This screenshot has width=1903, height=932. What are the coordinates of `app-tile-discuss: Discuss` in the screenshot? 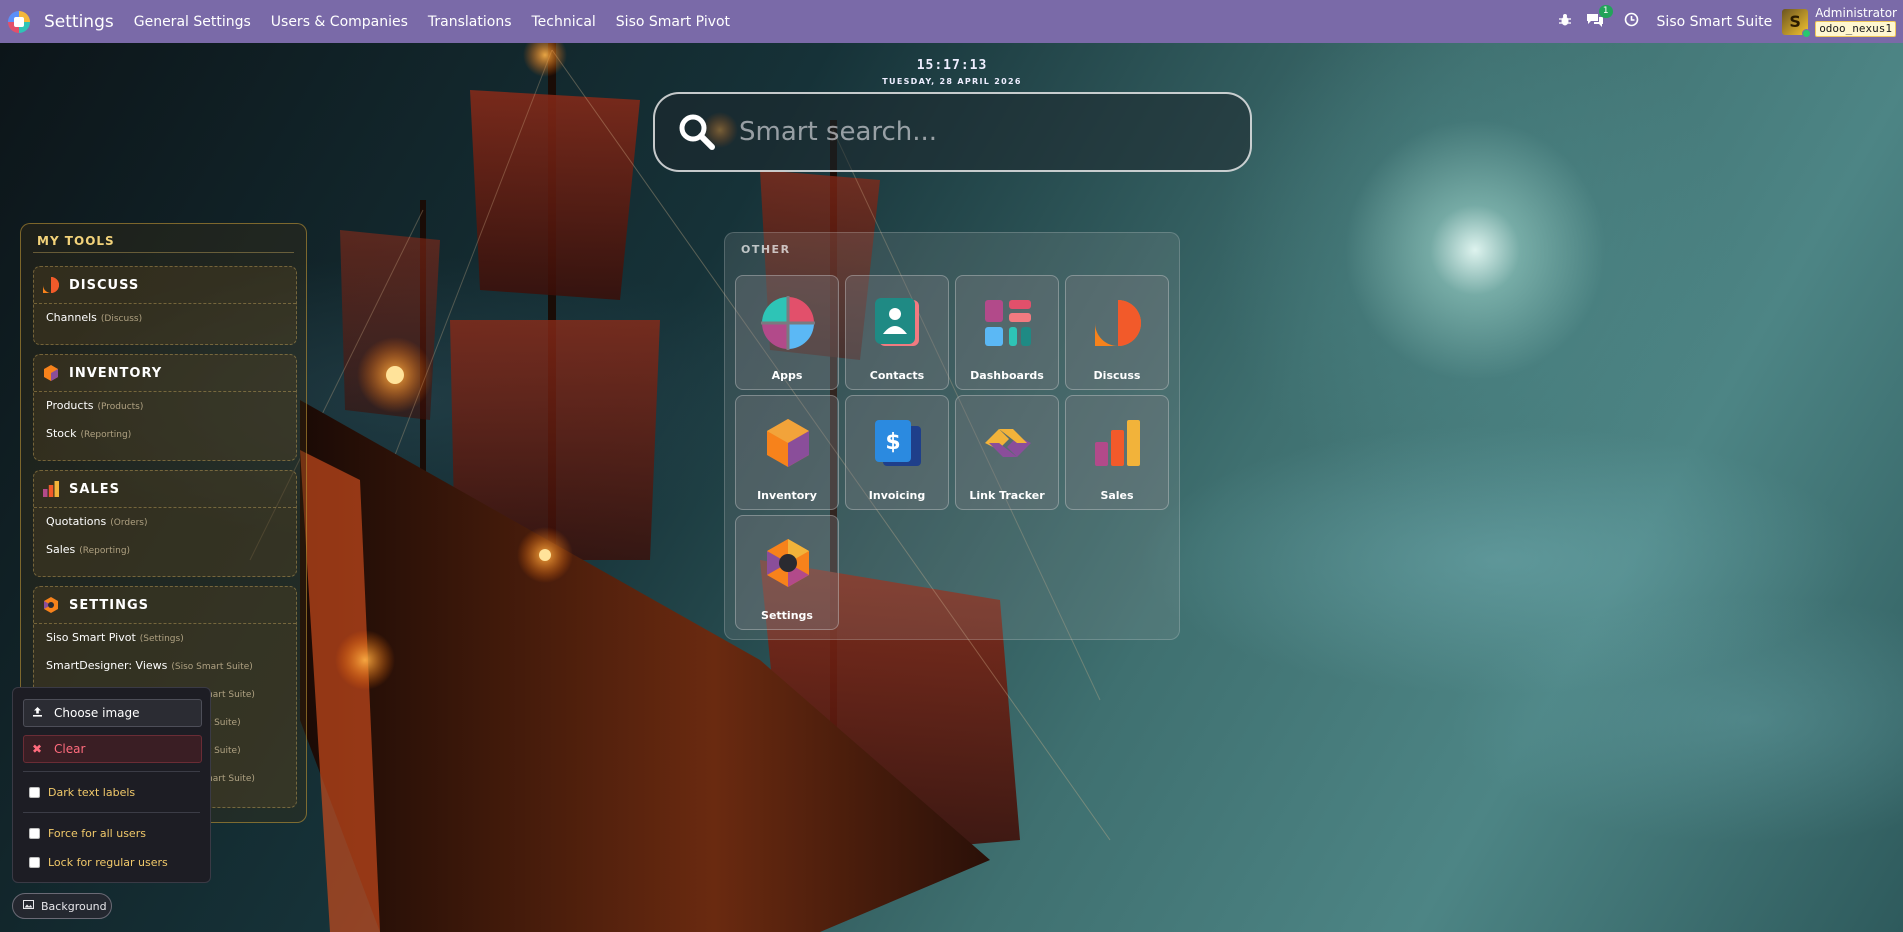 It's located at (1117, 332).